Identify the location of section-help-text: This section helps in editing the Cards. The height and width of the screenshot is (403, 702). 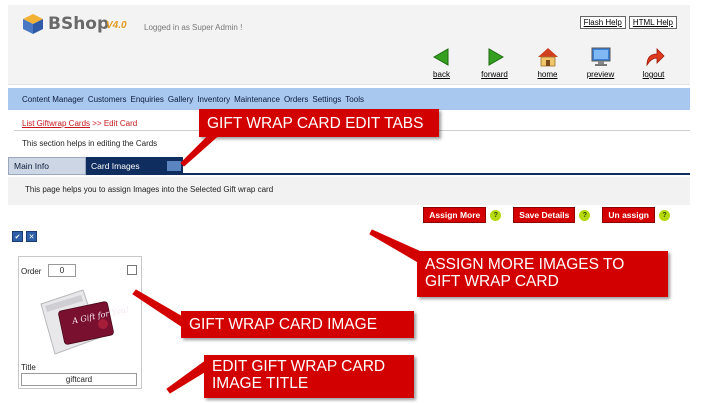
(90, 143).